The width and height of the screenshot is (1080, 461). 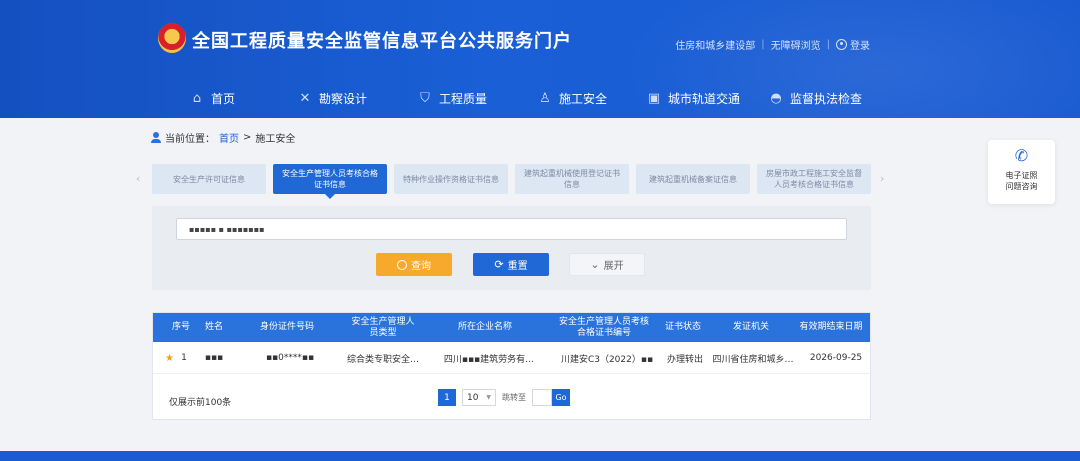 I want to click on top-links: 住房和城乡建设部 | 无障碍浏览 | 登录, so click(x=772, y=44).